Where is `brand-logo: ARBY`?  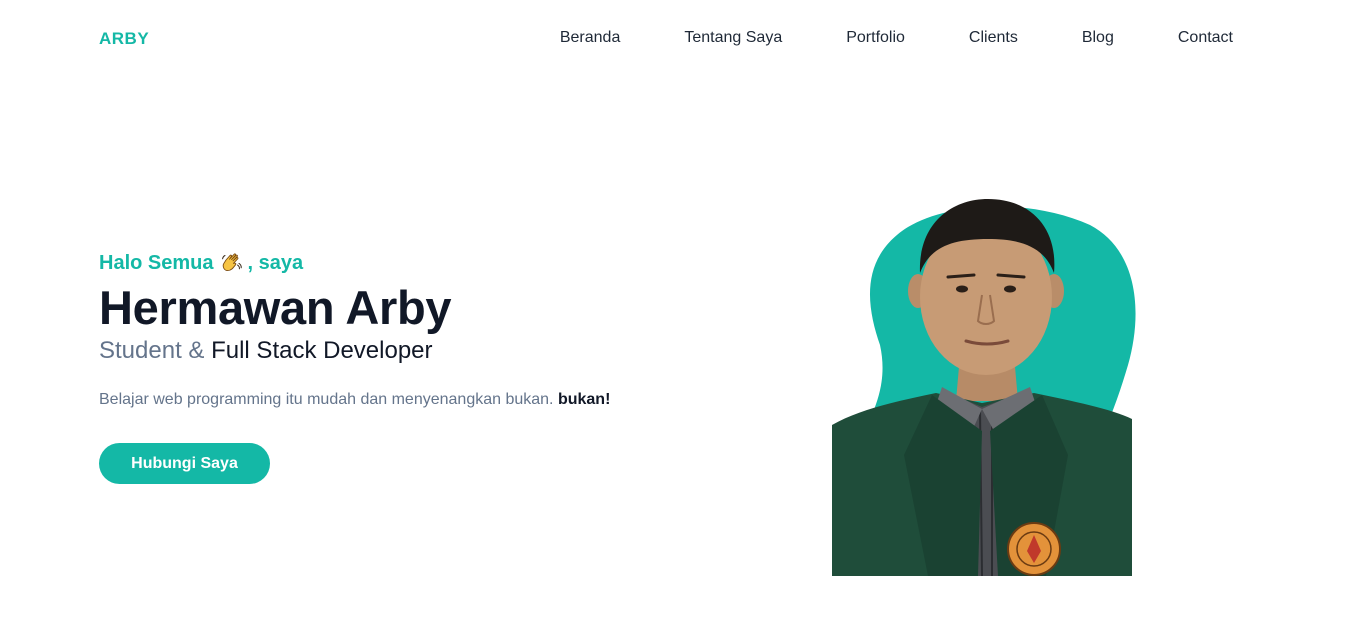
brand-logo: ARBY is located at coordinates (124, 39).